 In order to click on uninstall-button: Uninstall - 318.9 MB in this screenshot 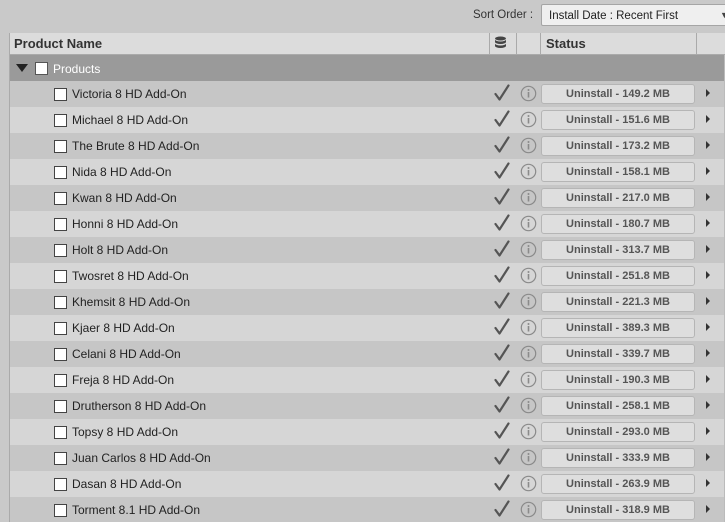, I will do `click(618, 510)`.